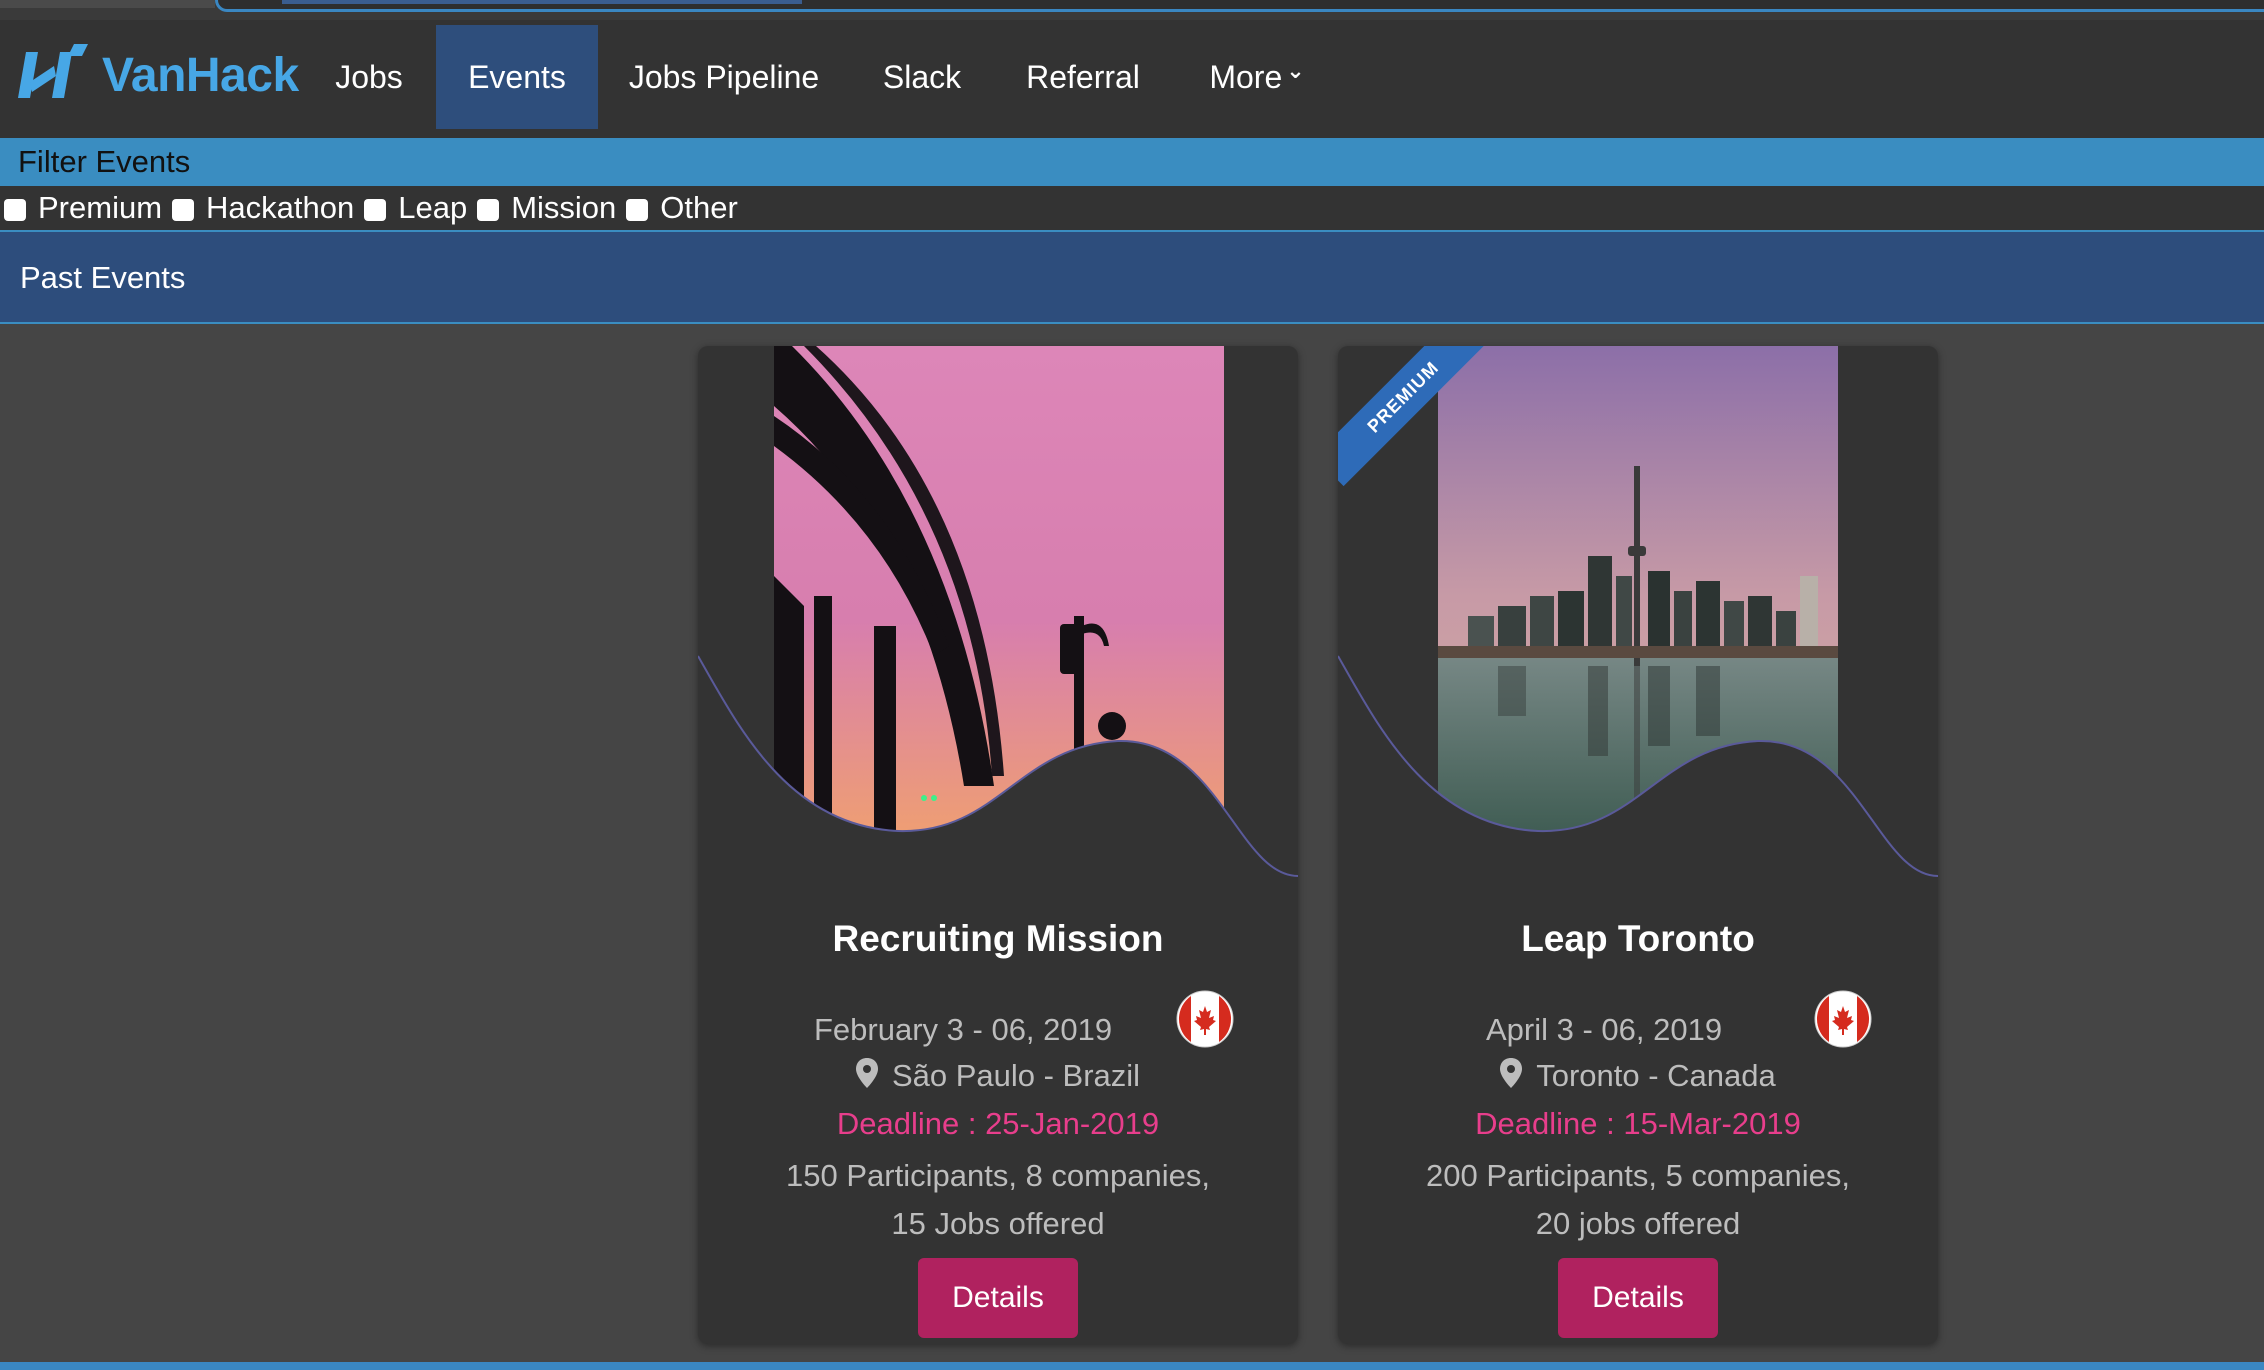  I want to click on filter-other: Other, so click(680, 208).